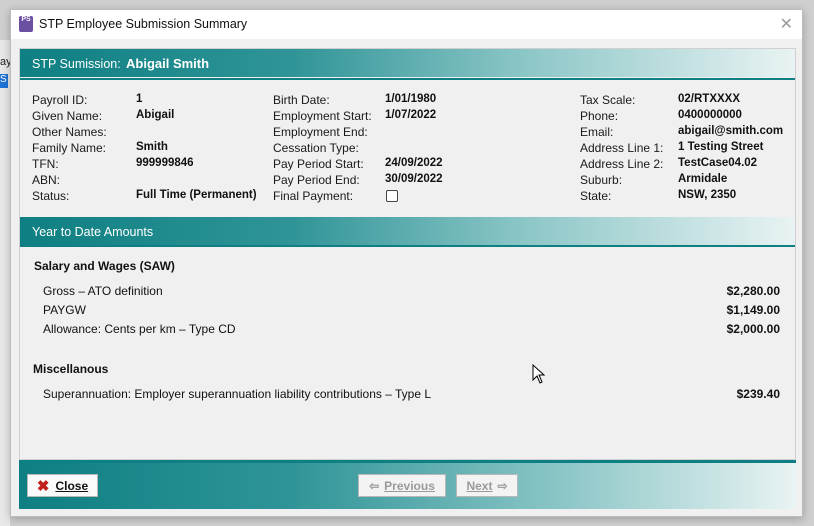 Image resolution: width=814 pixels, height=526 pixels. Describe the element at coordinates (43, 486) in the screenshot. I see `close-icon: ✖` at that location.